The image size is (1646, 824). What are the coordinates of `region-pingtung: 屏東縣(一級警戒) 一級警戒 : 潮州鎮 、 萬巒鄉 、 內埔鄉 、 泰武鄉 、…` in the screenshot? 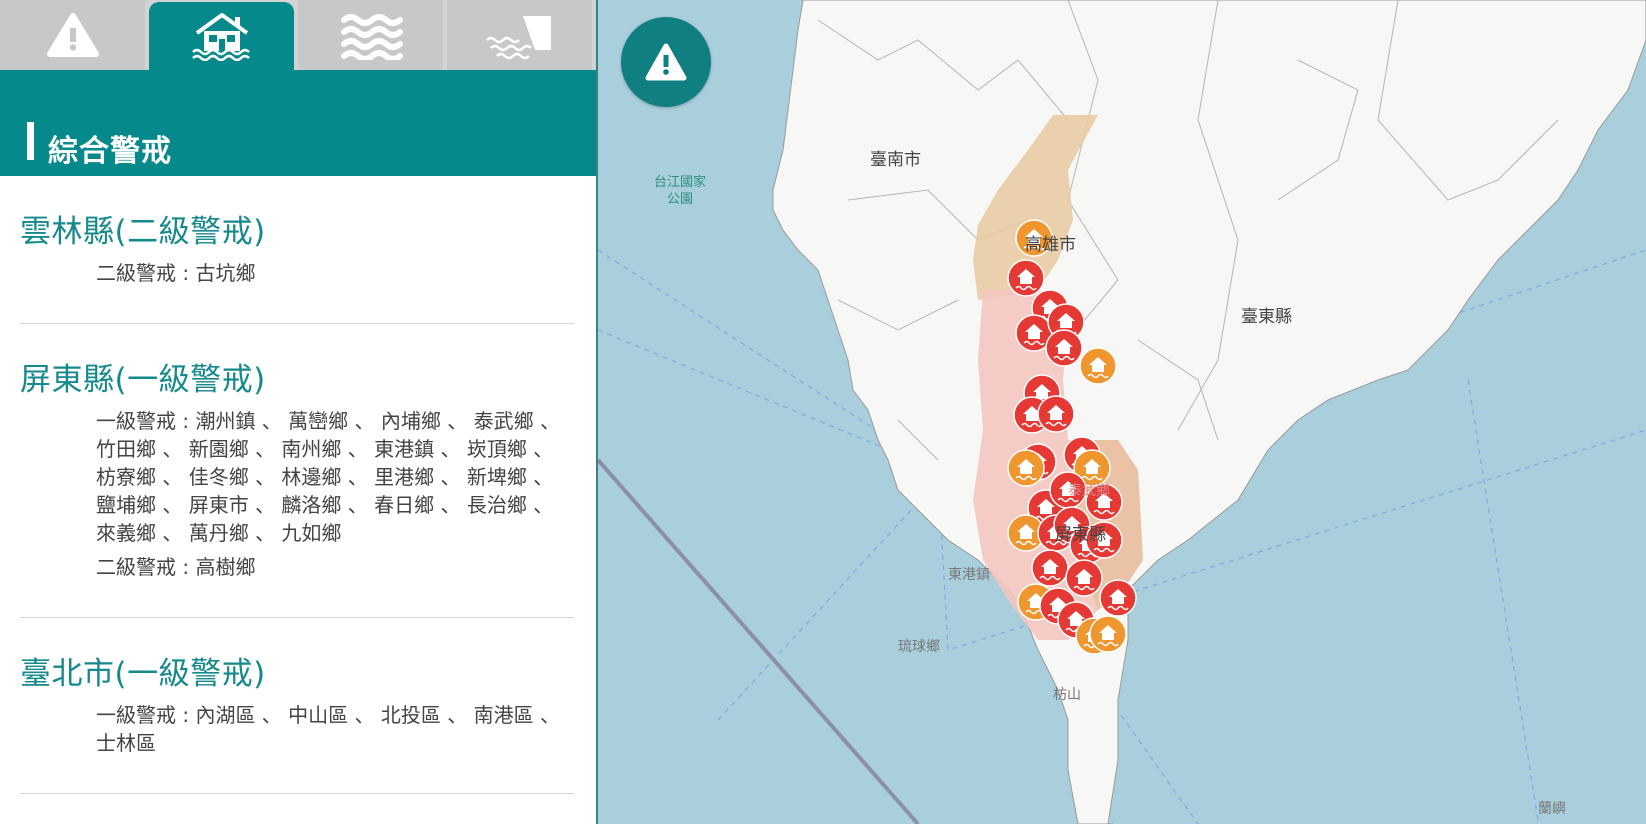 It's located at (297, 471).